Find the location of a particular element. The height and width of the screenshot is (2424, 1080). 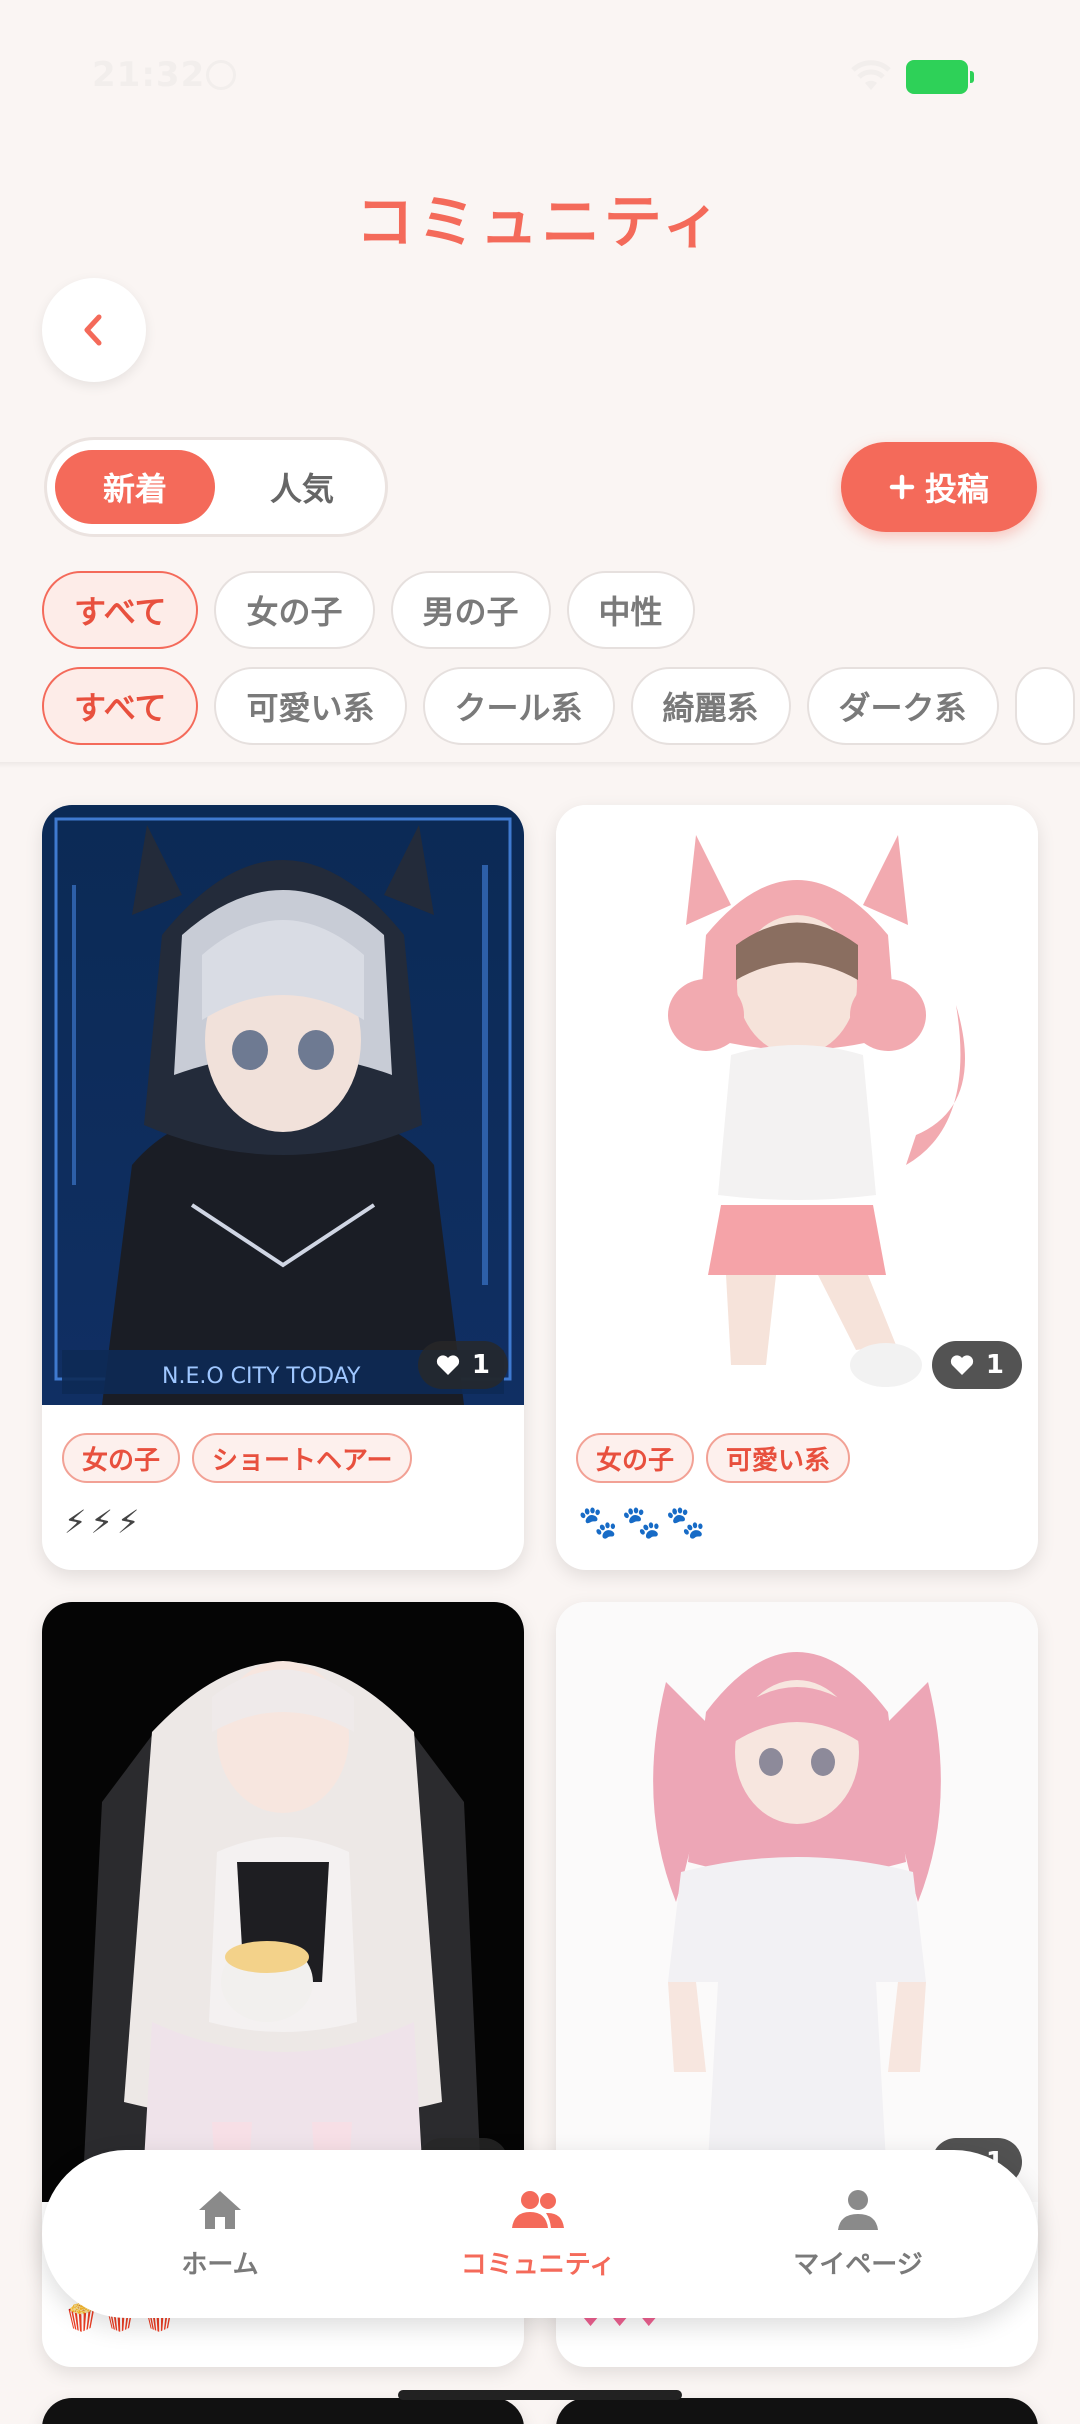

style-chip-cool: クール系 is located at coordinates (518, 706).